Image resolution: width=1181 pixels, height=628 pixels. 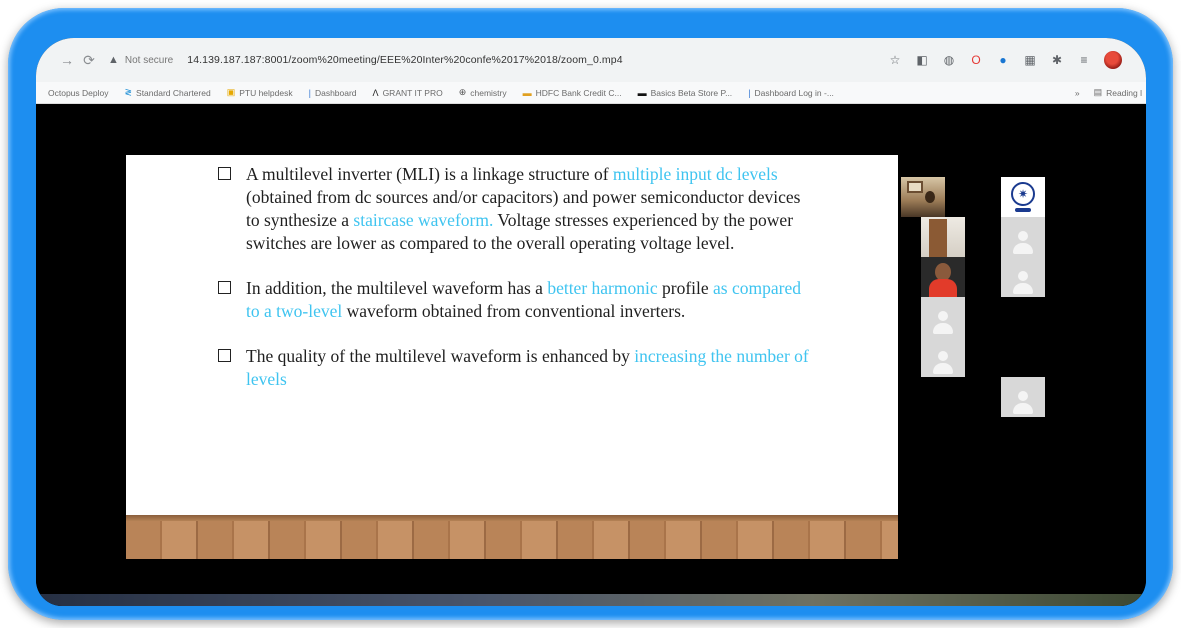 What do you see at coordinates (949, 60) in the screenshot?
I see `chat-extension-icon: ◍` at bounding box center [949, 60].